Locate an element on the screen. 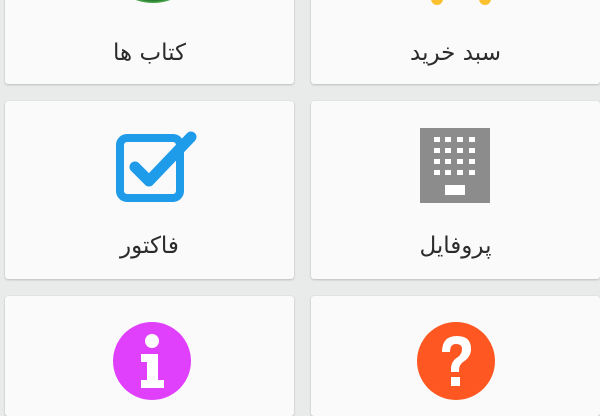  invoice-label: فاکتور is located at coordinates (149, 246).